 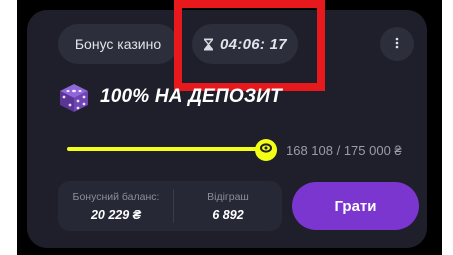 I want to click on more-vertical-icon, so click(x=397, y=44).